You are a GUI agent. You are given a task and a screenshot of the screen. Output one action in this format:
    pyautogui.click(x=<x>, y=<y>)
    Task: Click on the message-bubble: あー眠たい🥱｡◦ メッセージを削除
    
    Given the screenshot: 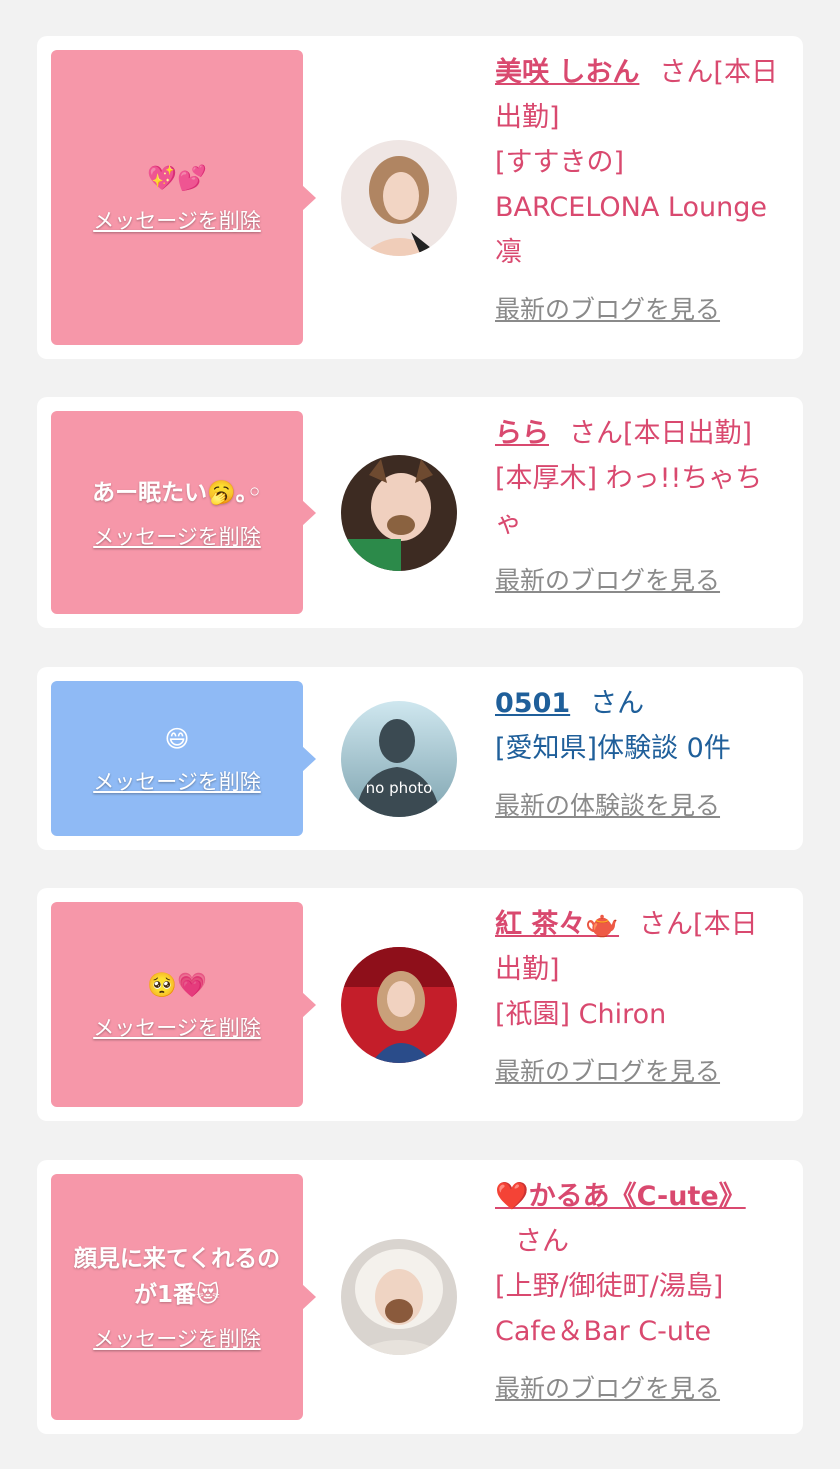 What is the action you would take?
    pyautogui.click(x=183, y=512)
    